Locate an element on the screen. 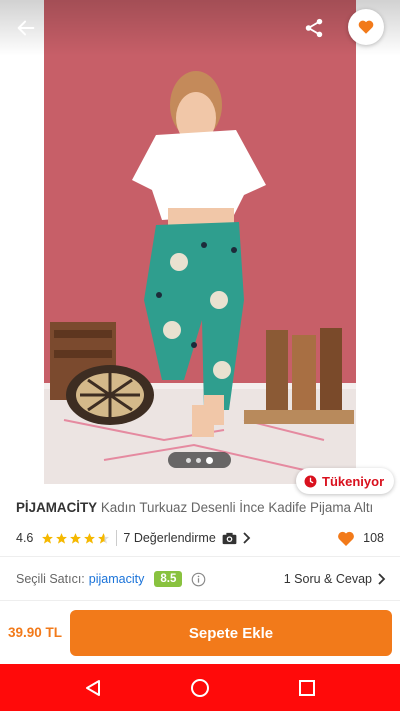  triangle-back-icon is located at coordinates (93, 687).